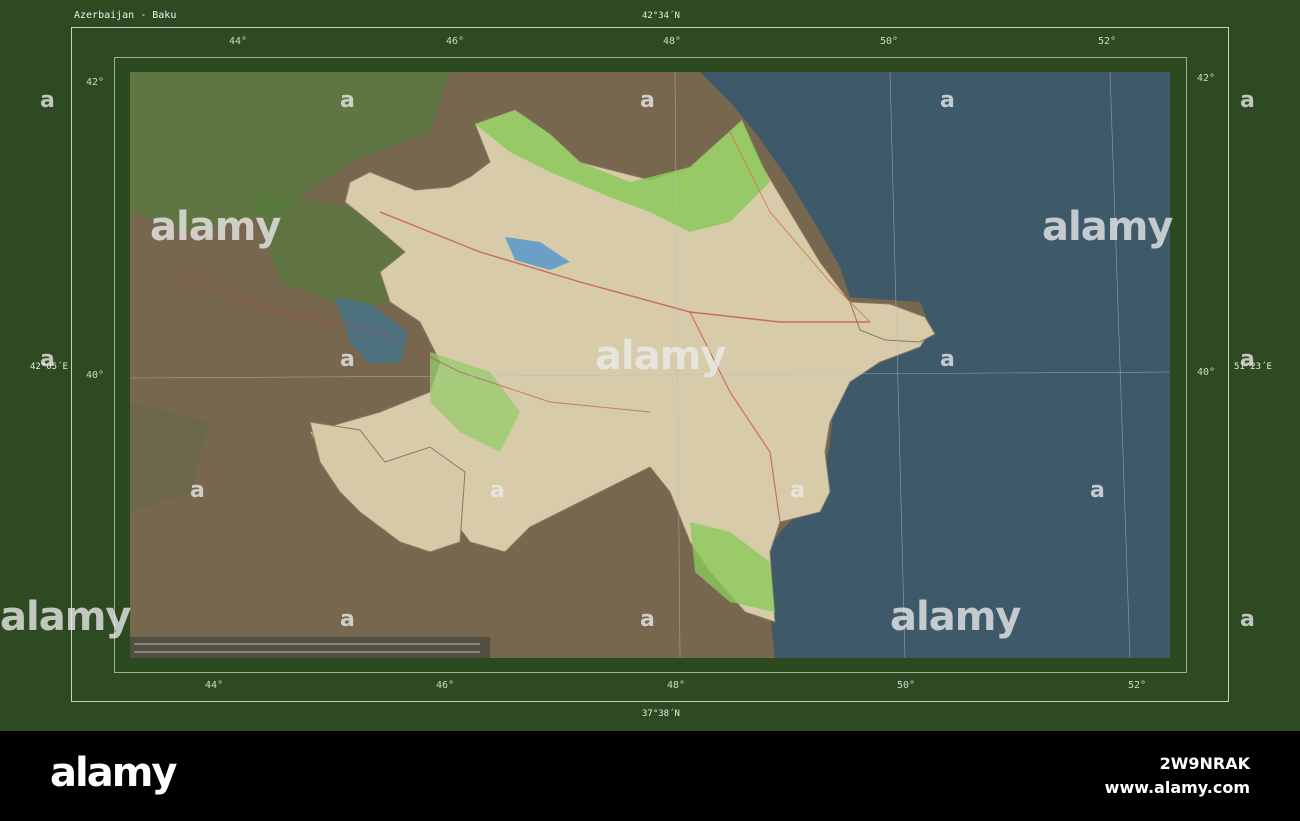 The image size is (1300, 821). Describe the element at coordinates (889, 41) in the screenshot. I see `top-tick: 50°` at that location.